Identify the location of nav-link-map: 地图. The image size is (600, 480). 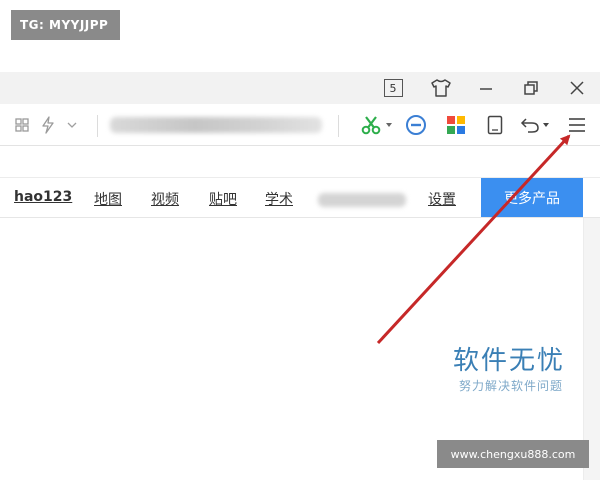
(108, 199).